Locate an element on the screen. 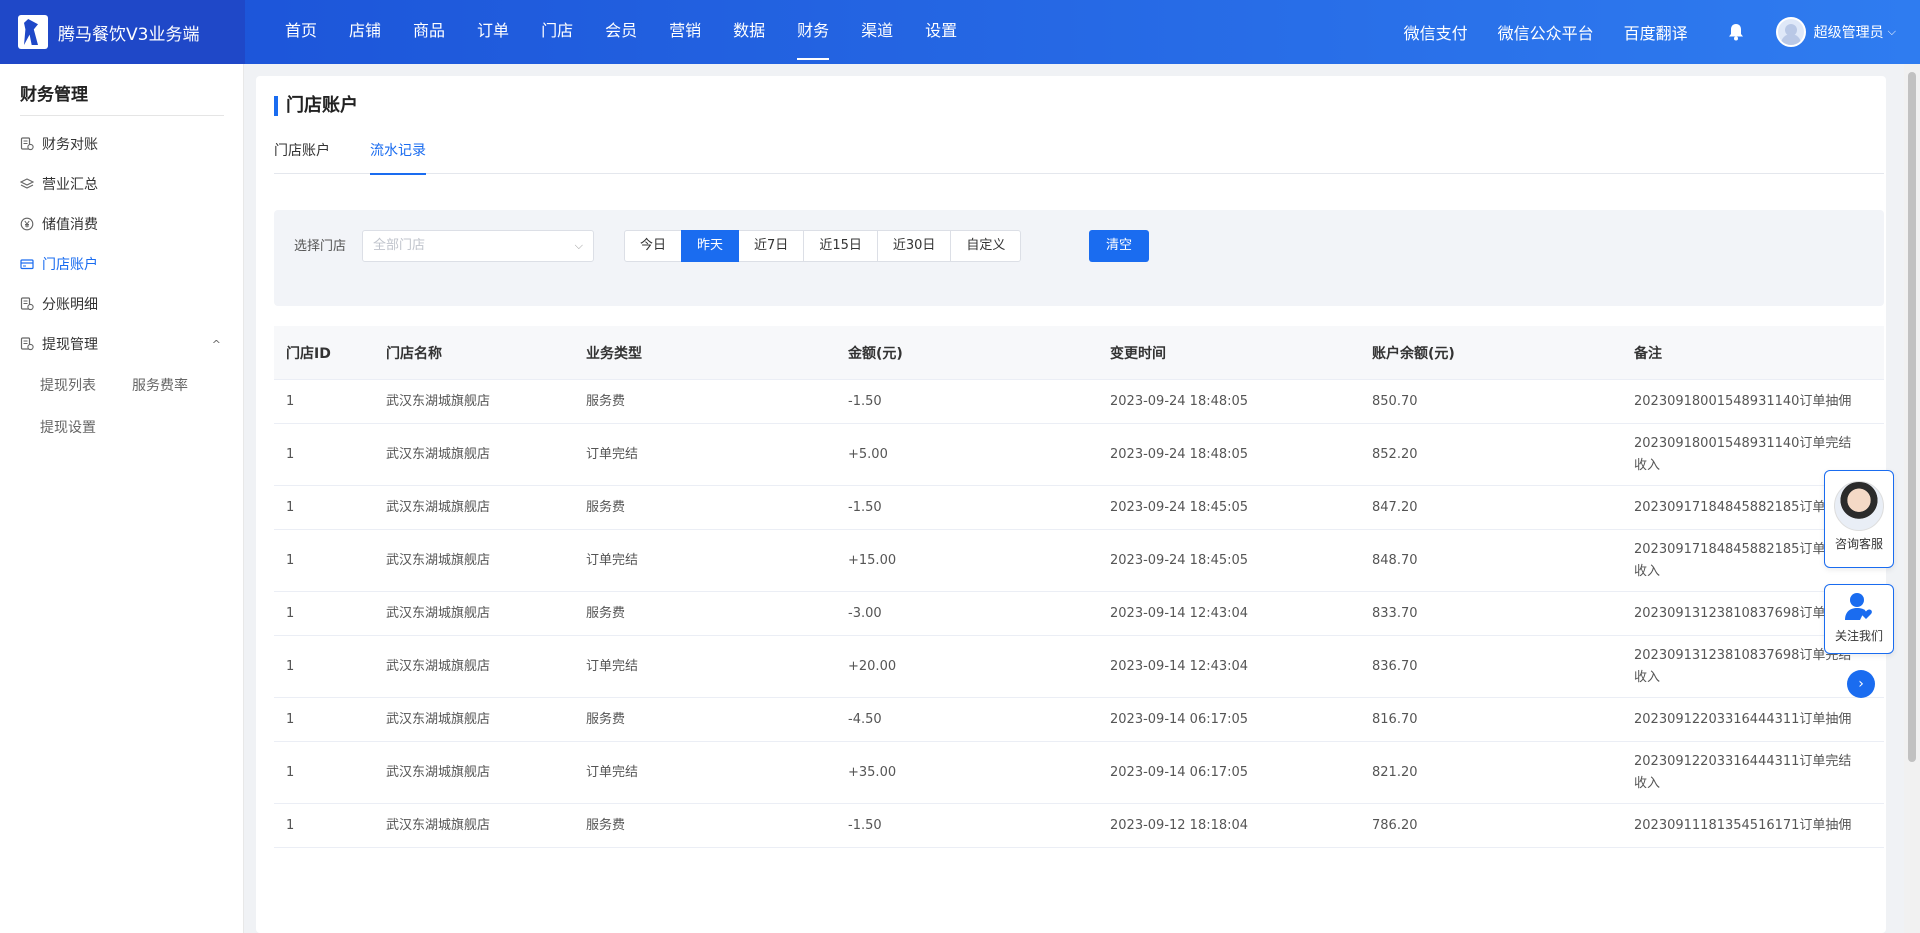 This screenshot has width=1920, height=933. header-right: 微信支付 微信公众平台 百度翻译 超级管理员 ⌵ is located at coordinates (1647, 32).